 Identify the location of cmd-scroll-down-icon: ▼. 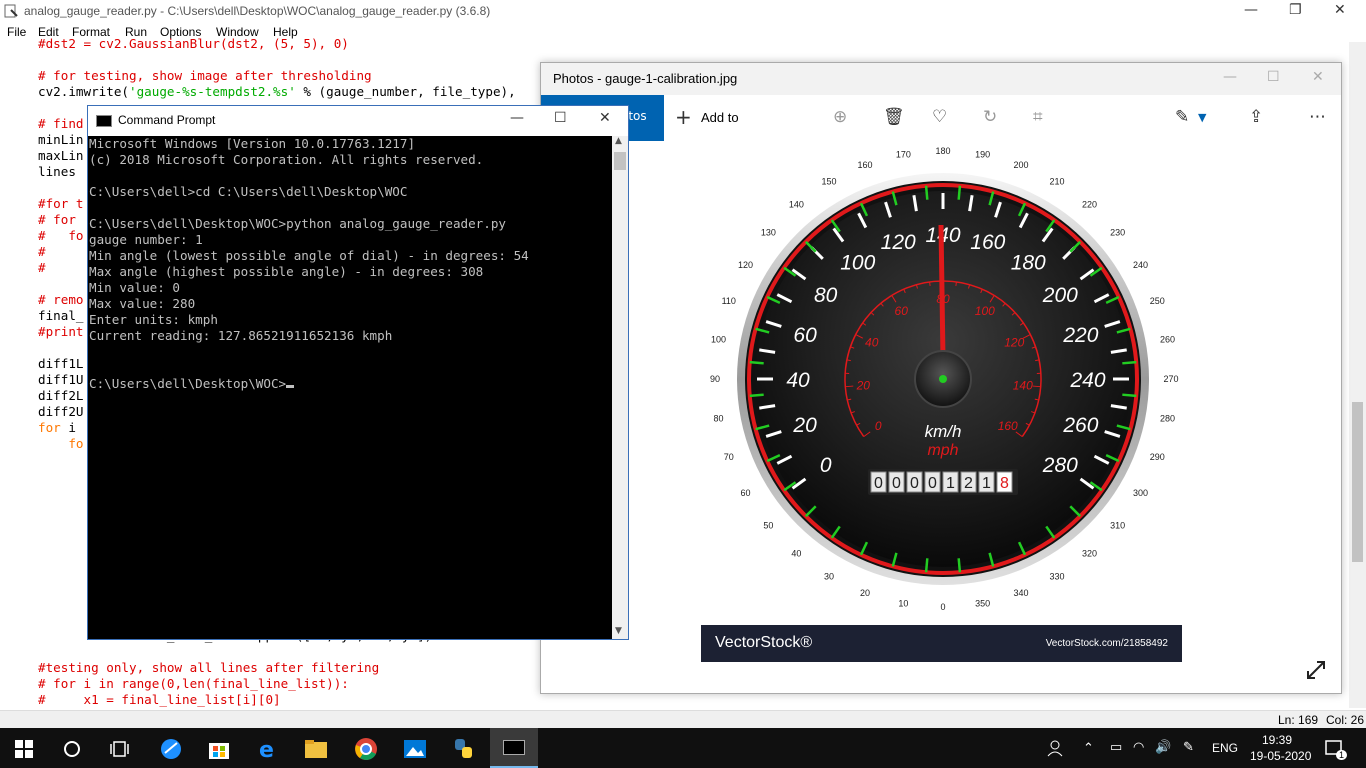
(618, 631).